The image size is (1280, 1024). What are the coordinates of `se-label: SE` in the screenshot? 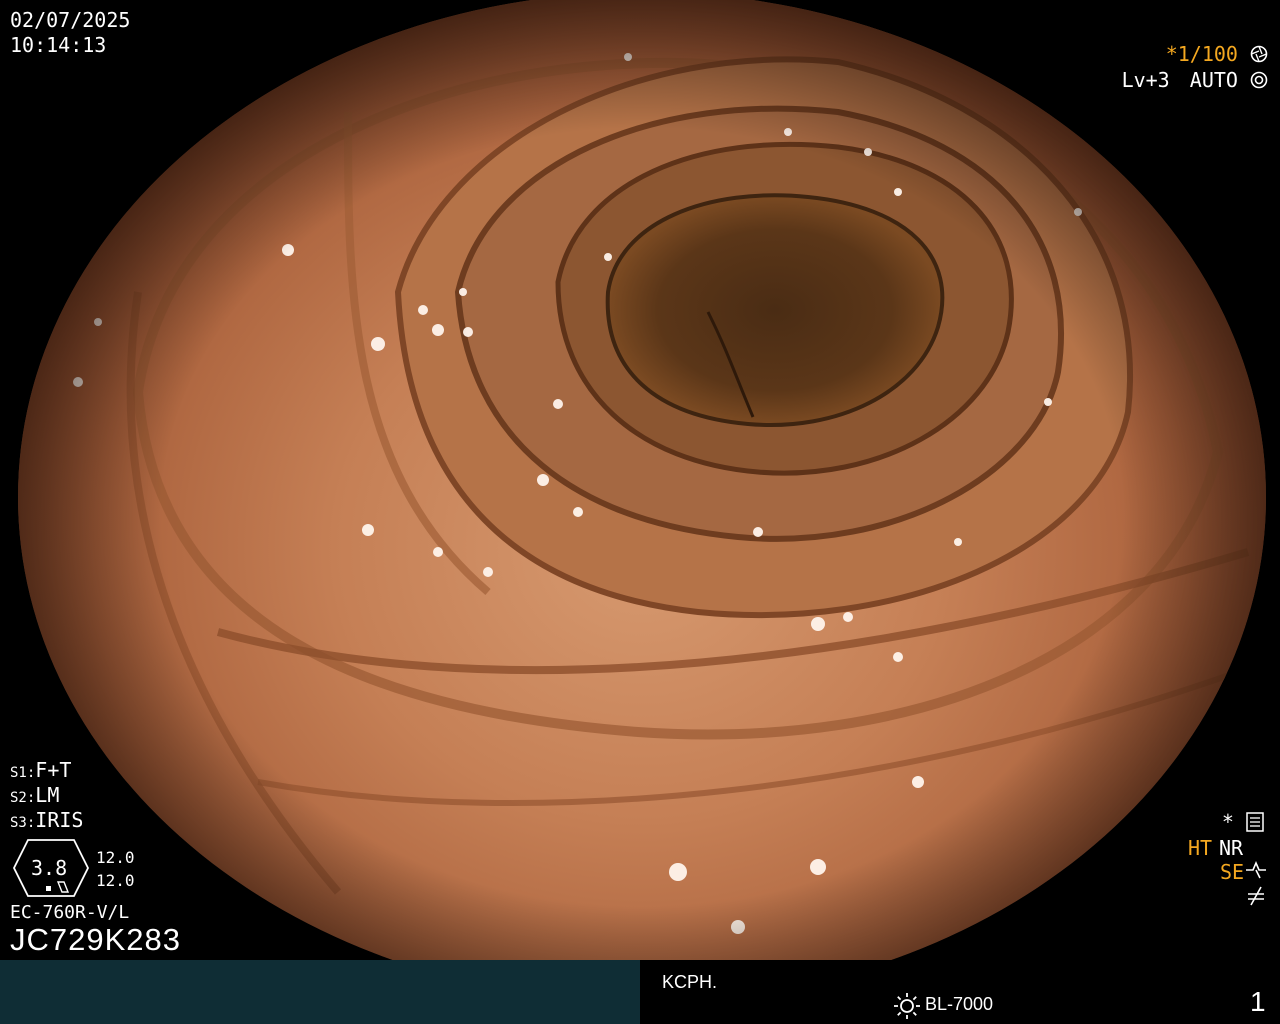 It's located at (1232, 872).